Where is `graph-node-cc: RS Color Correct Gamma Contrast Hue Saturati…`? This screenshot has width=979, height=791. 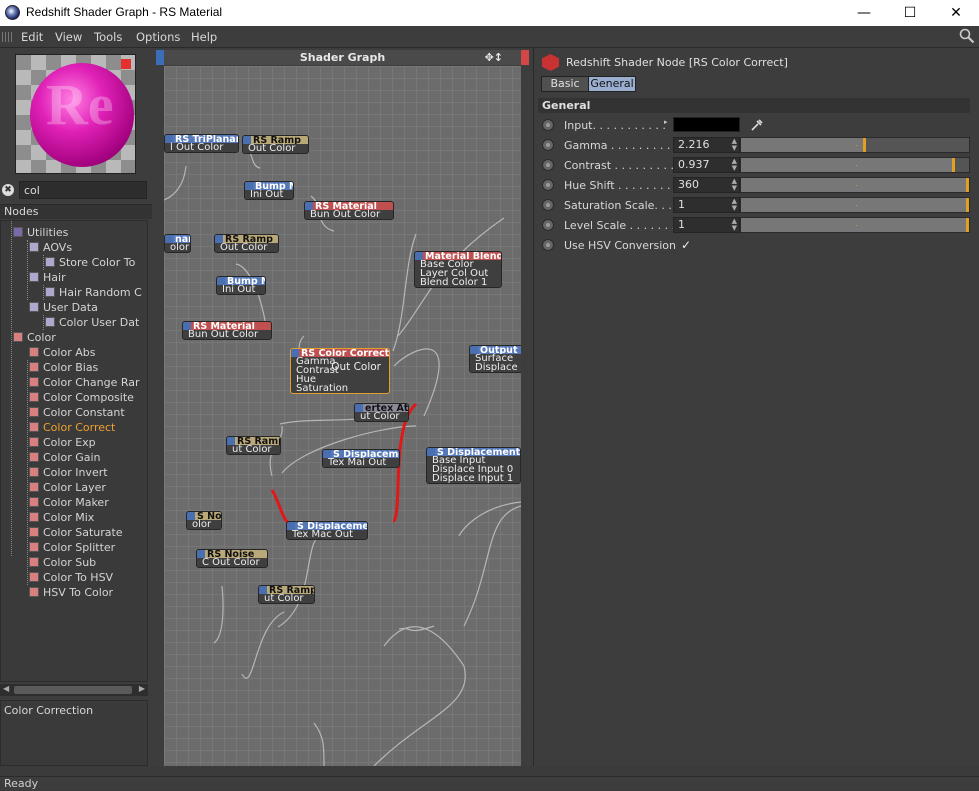 graph-node-cc: RS Color Correct Gamma Contrast Hue Saturati… is located at coordinates (340, 371).